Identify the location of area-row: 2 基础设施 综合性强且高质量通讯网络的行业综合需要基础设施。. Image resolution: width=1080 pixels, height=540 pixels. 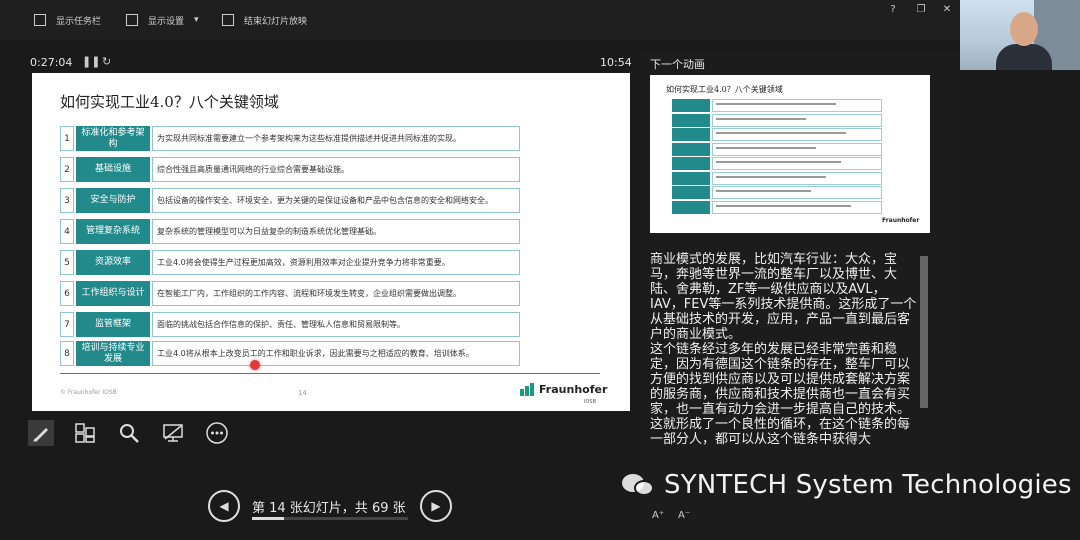
(290, 169).